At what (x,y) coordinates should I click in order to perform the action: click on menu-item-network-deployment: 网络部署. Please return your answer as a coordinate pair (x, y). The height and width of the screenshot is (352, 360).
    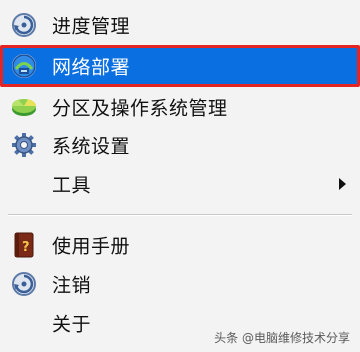
    Looking at the image, I should click on (180, 66).